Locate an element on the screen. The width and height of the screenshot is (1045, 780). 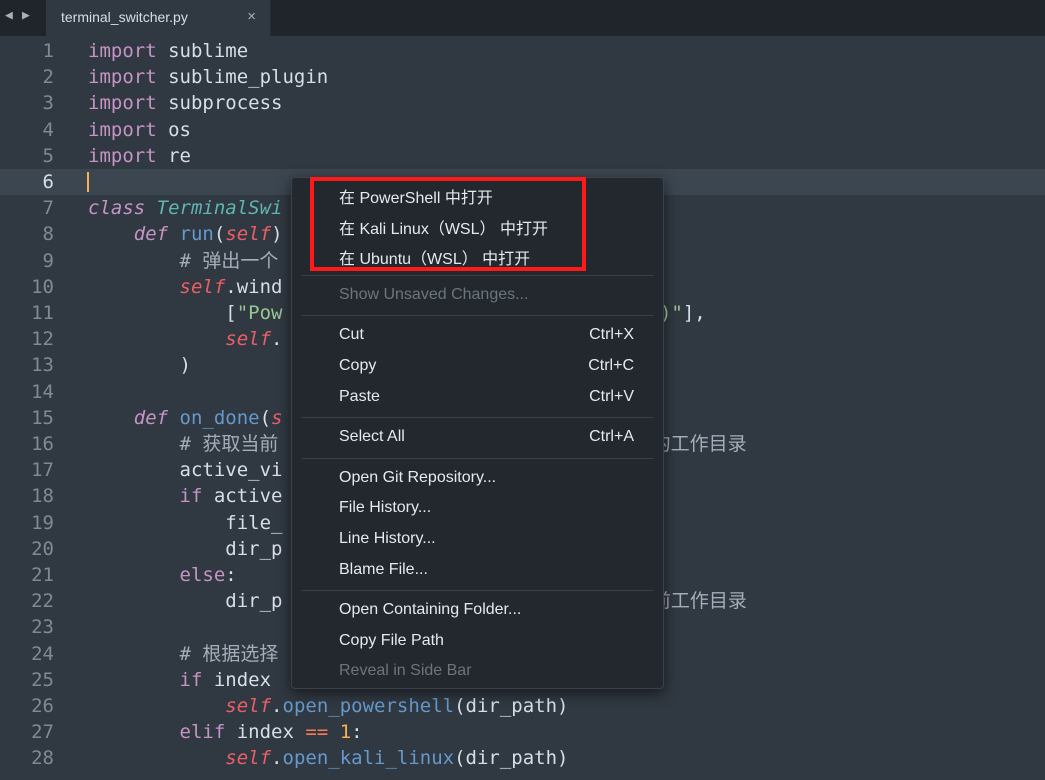
code-token: dir_p is located at coordinates (185, 601).